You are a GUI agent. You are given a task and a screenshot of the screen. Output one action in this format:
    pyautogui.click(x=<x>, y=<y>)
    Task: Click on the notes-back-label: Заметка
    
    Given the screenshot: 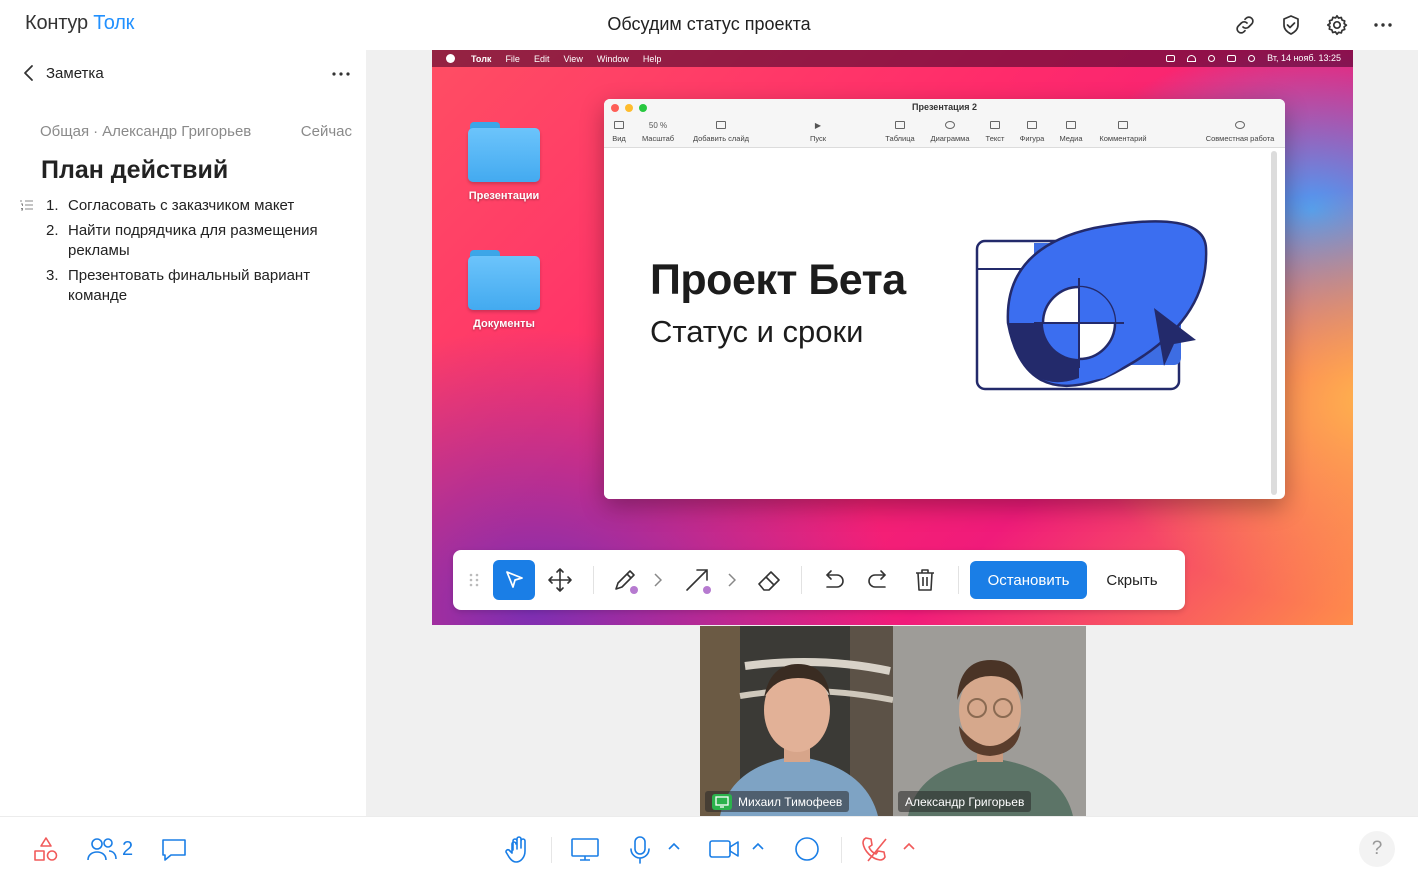 What is the action you would take?
    pyautogui.click(x=75, y=73)
    